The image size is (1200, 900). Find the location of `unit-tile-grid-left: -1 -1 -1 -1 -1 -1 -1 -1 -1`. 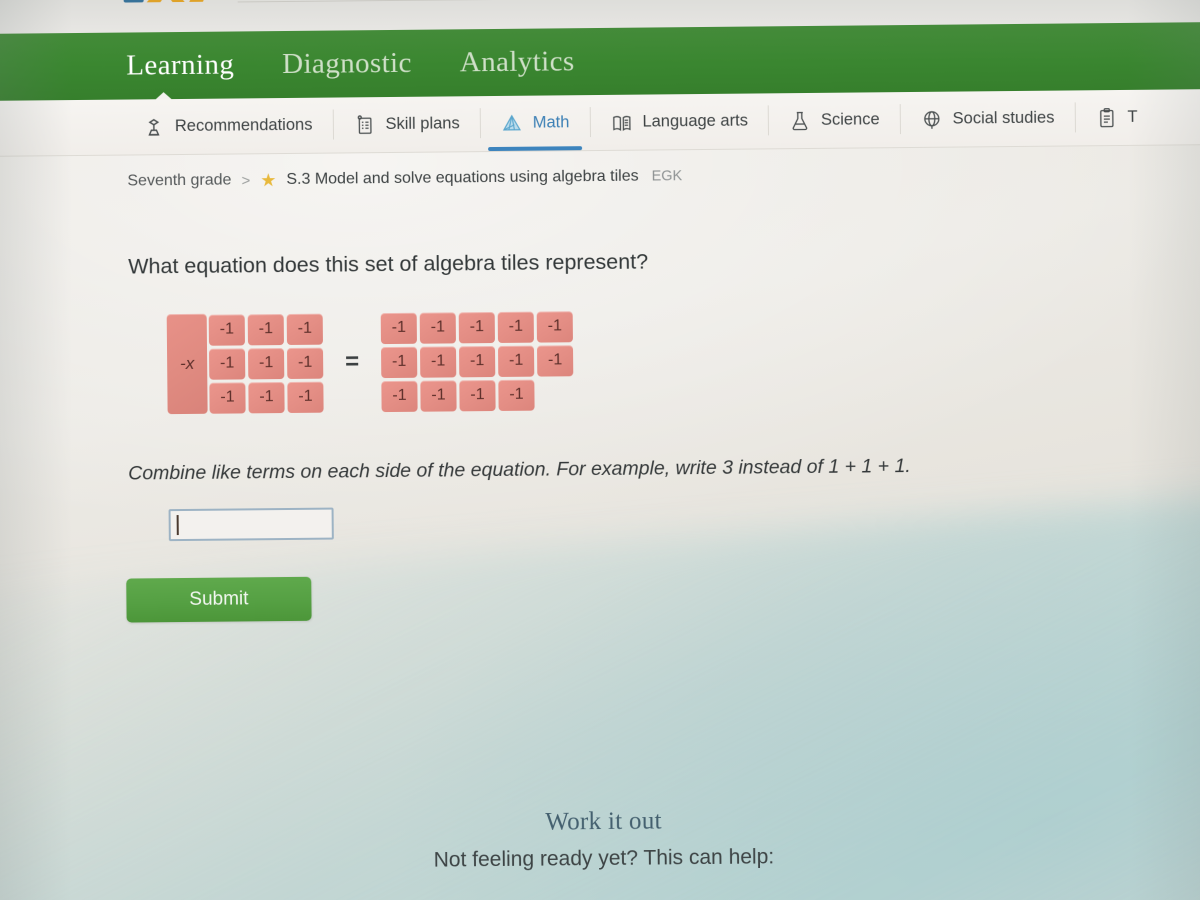

unit-tile-grid-left: -1 -1 -1 -1 -1 -1 -1 -1 -1 is located at coordinates (266, 363).